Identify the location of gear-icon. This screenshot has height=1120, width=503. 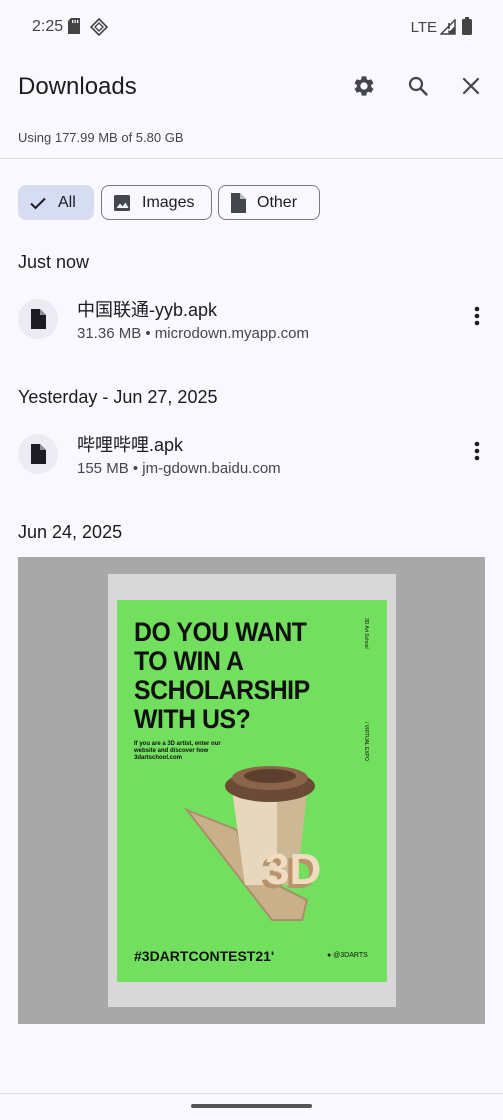
(364, 88).